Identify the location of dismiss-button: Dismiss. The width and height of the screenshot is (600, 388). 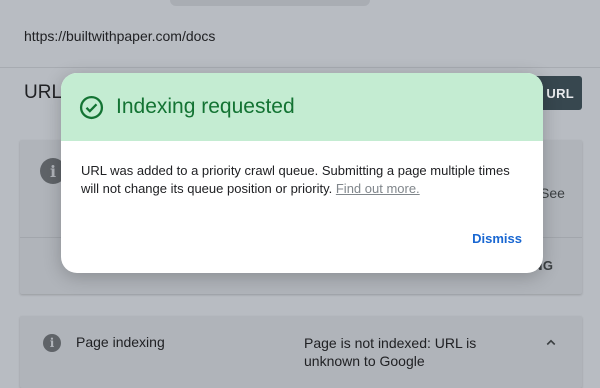
(491, 238).